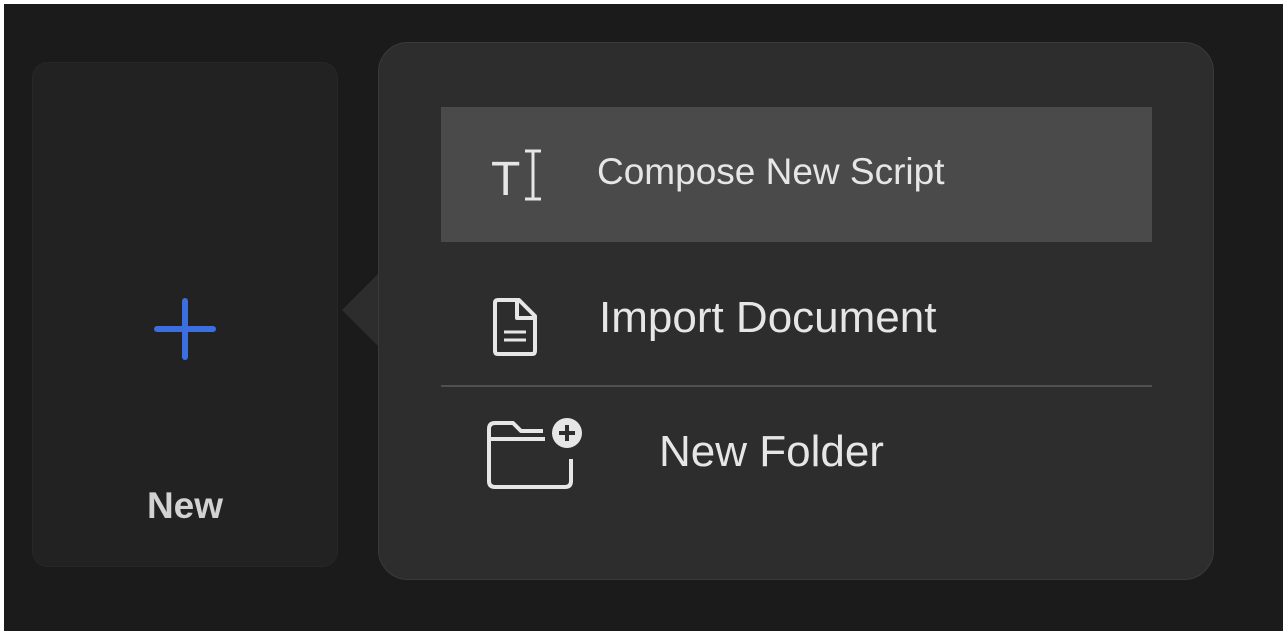 This screenshot has height=635, width=1283. I want to click on text-cursor-icon: T, so click(516, 177).